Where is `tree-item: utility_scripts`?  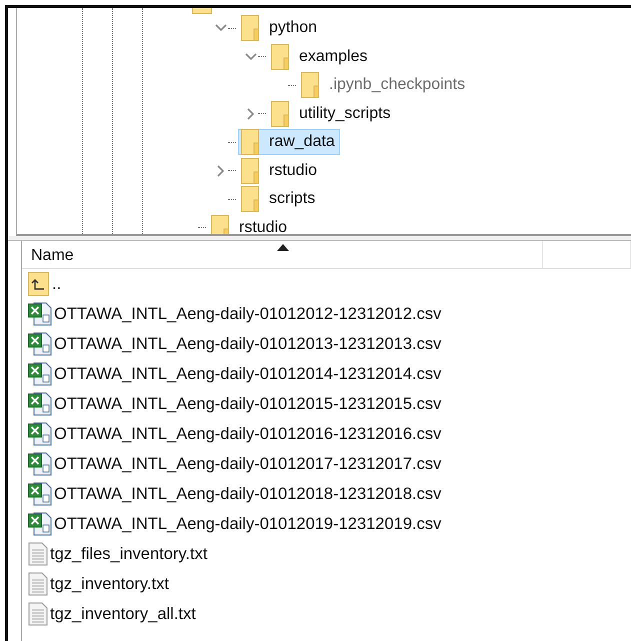 tree-item: utility_scripts is located at coordinates (332, 113).